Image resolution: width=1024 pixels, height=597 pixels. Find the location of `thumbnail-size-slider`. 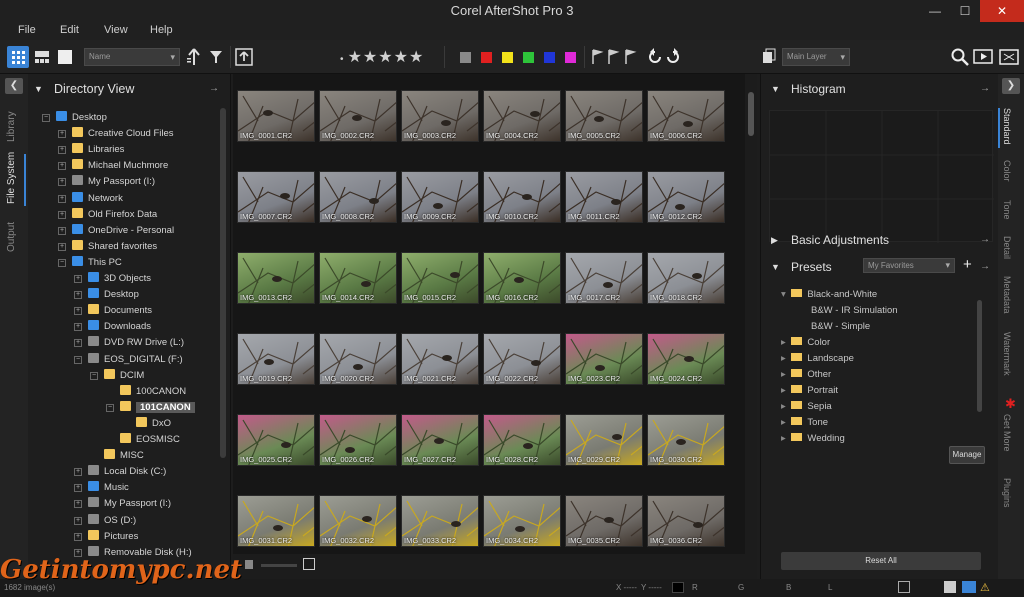

thumbnail-size-slider is located at coordinates (279, 565).